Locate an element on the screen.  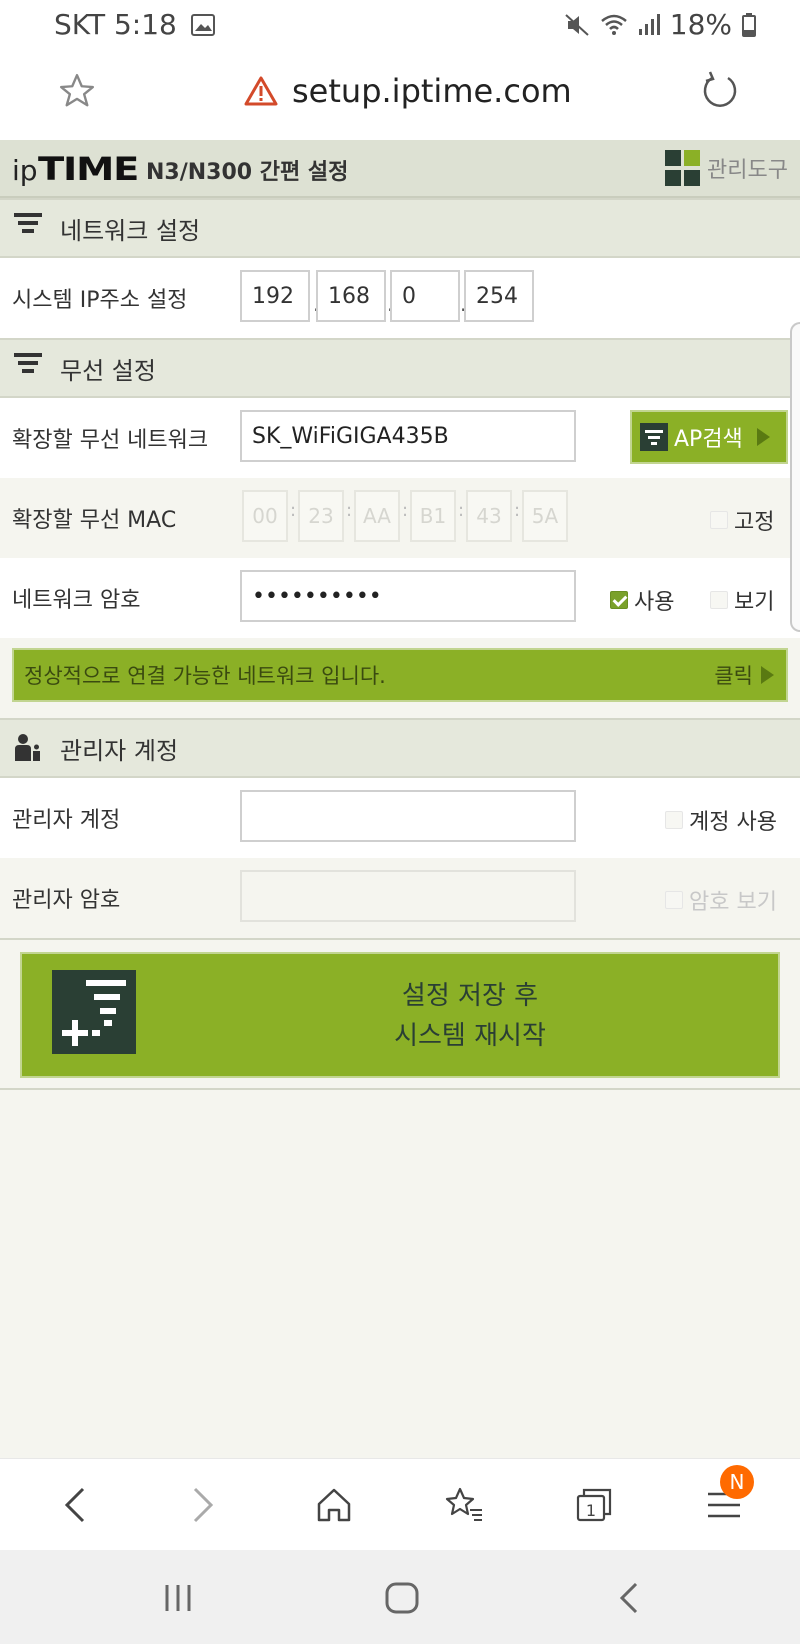
star-icon is located at coordinates (77, 90).